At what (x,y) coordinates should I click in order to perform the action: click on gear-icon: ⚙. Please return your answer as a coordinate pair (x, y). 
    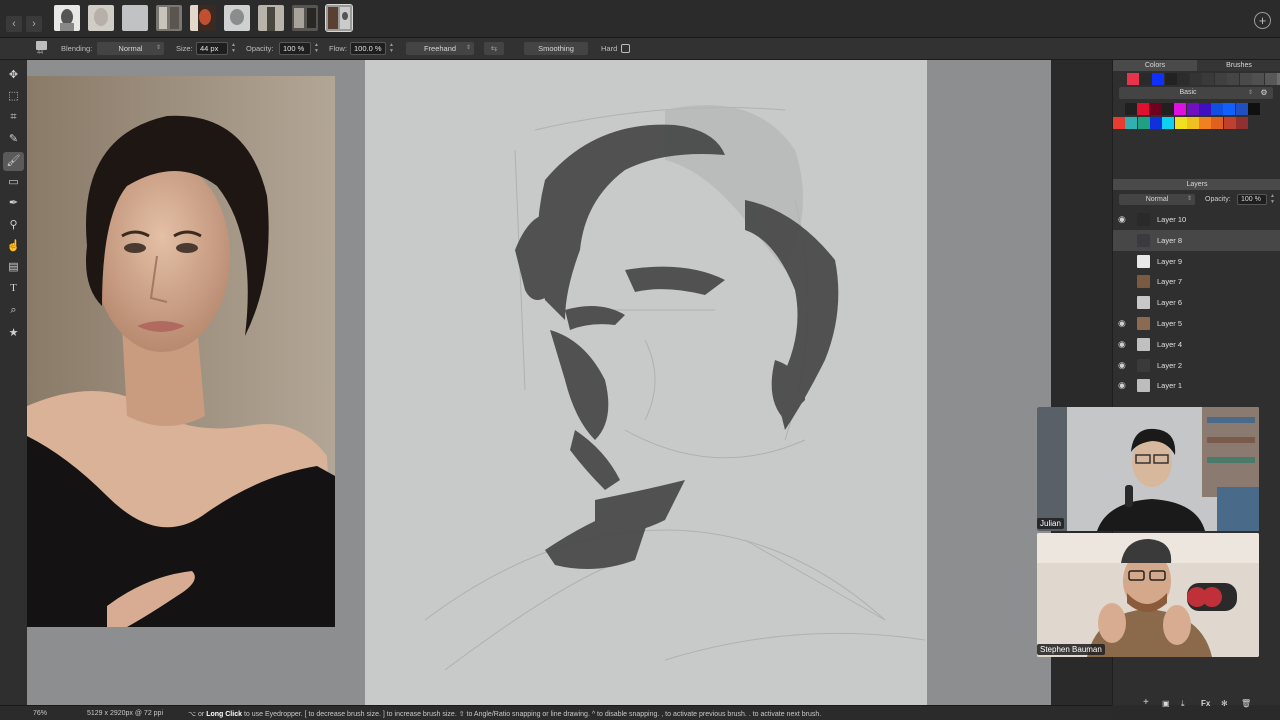
    Looking at the image, I should click on (1264, 93).